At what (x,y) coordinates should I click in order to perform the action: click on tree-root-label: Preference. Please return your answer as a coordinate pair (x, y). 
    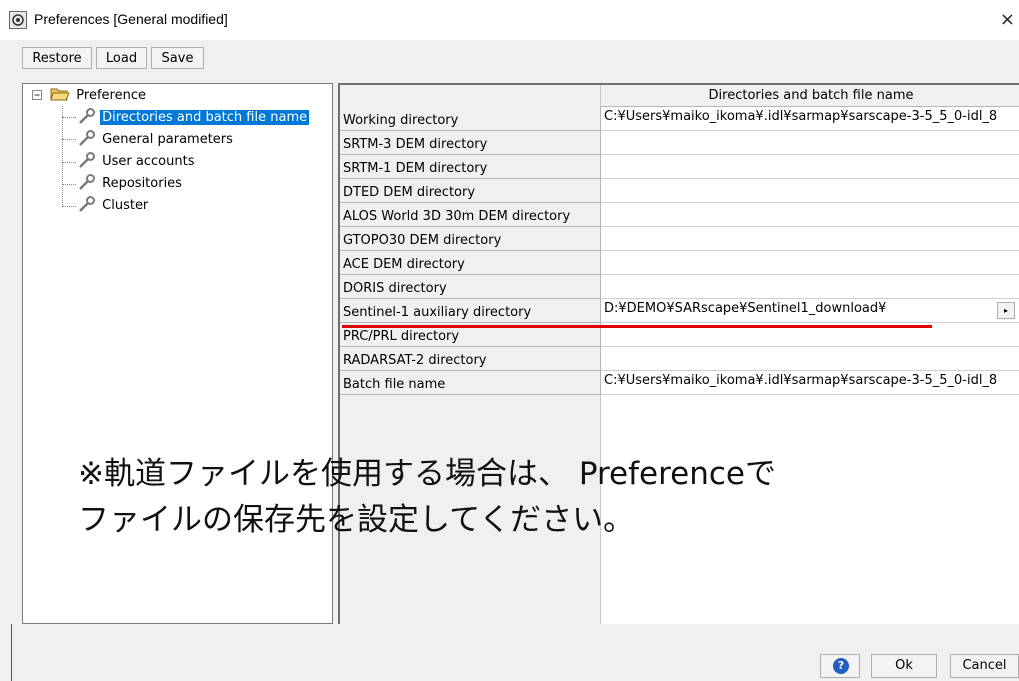
    Looking at the image, I should click on (111, 95).